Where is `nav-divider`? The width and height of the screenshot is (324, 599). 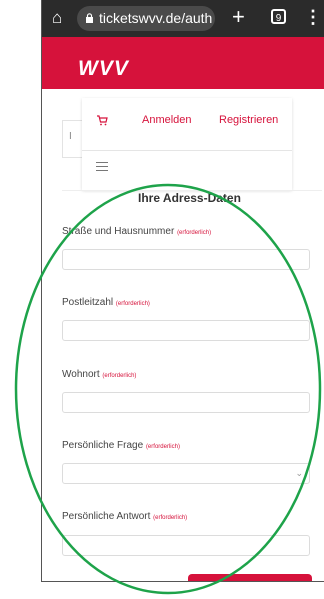
nav-divider is located at coordinates (187, 150).